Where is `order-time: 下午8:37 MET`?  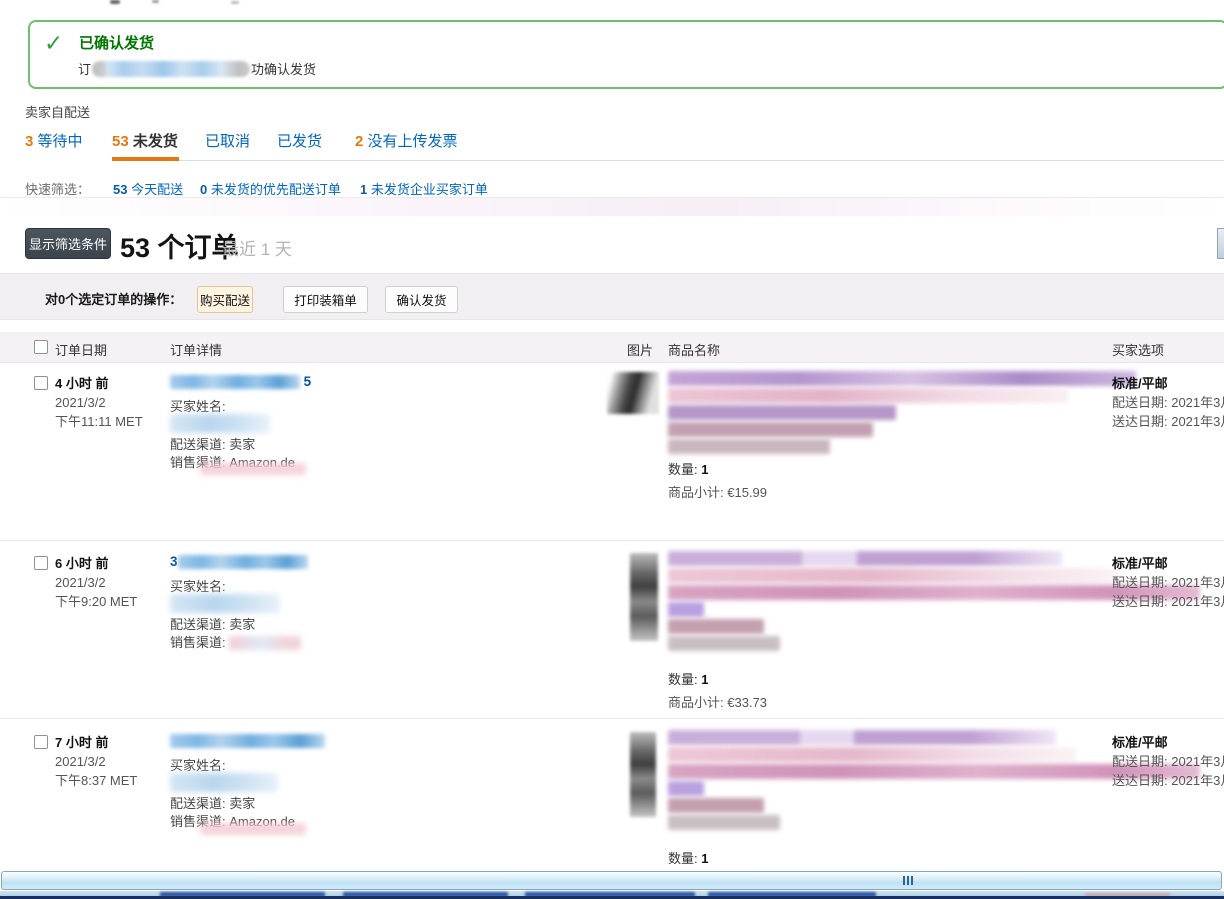
order-time: 下午8:37 MET is located at coordinates (96, 780).